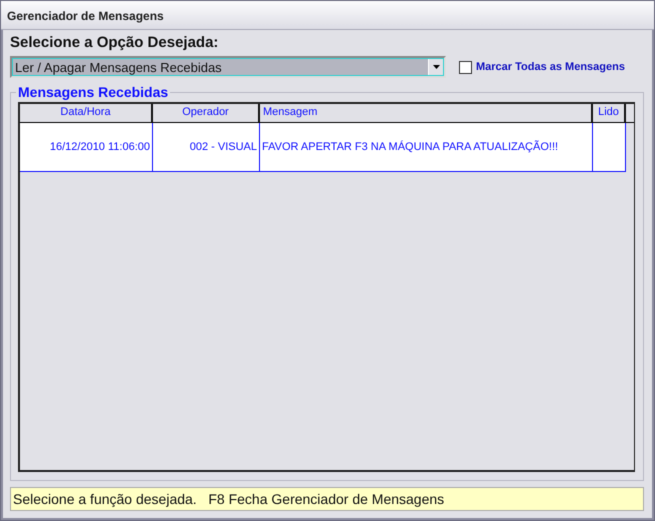  I want to click on status-bar: Selecione a função desejada. F8 Fecha Gerenciador de Mensagens, so click(327, 499).